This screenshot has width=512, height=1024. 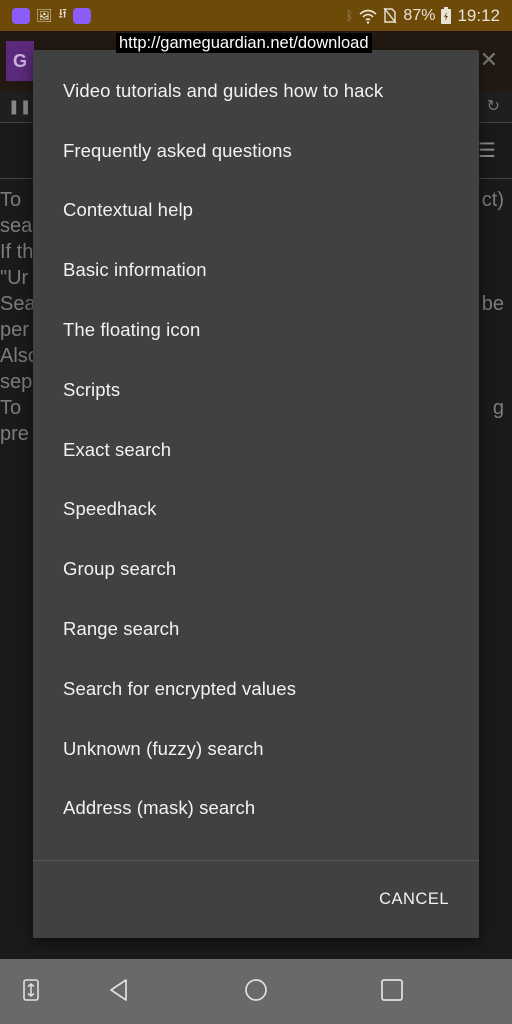 What do you see at coordinates (489, 60) in the screenshot?
I see `close-icon: ✕` at bounding box center [489, 60].